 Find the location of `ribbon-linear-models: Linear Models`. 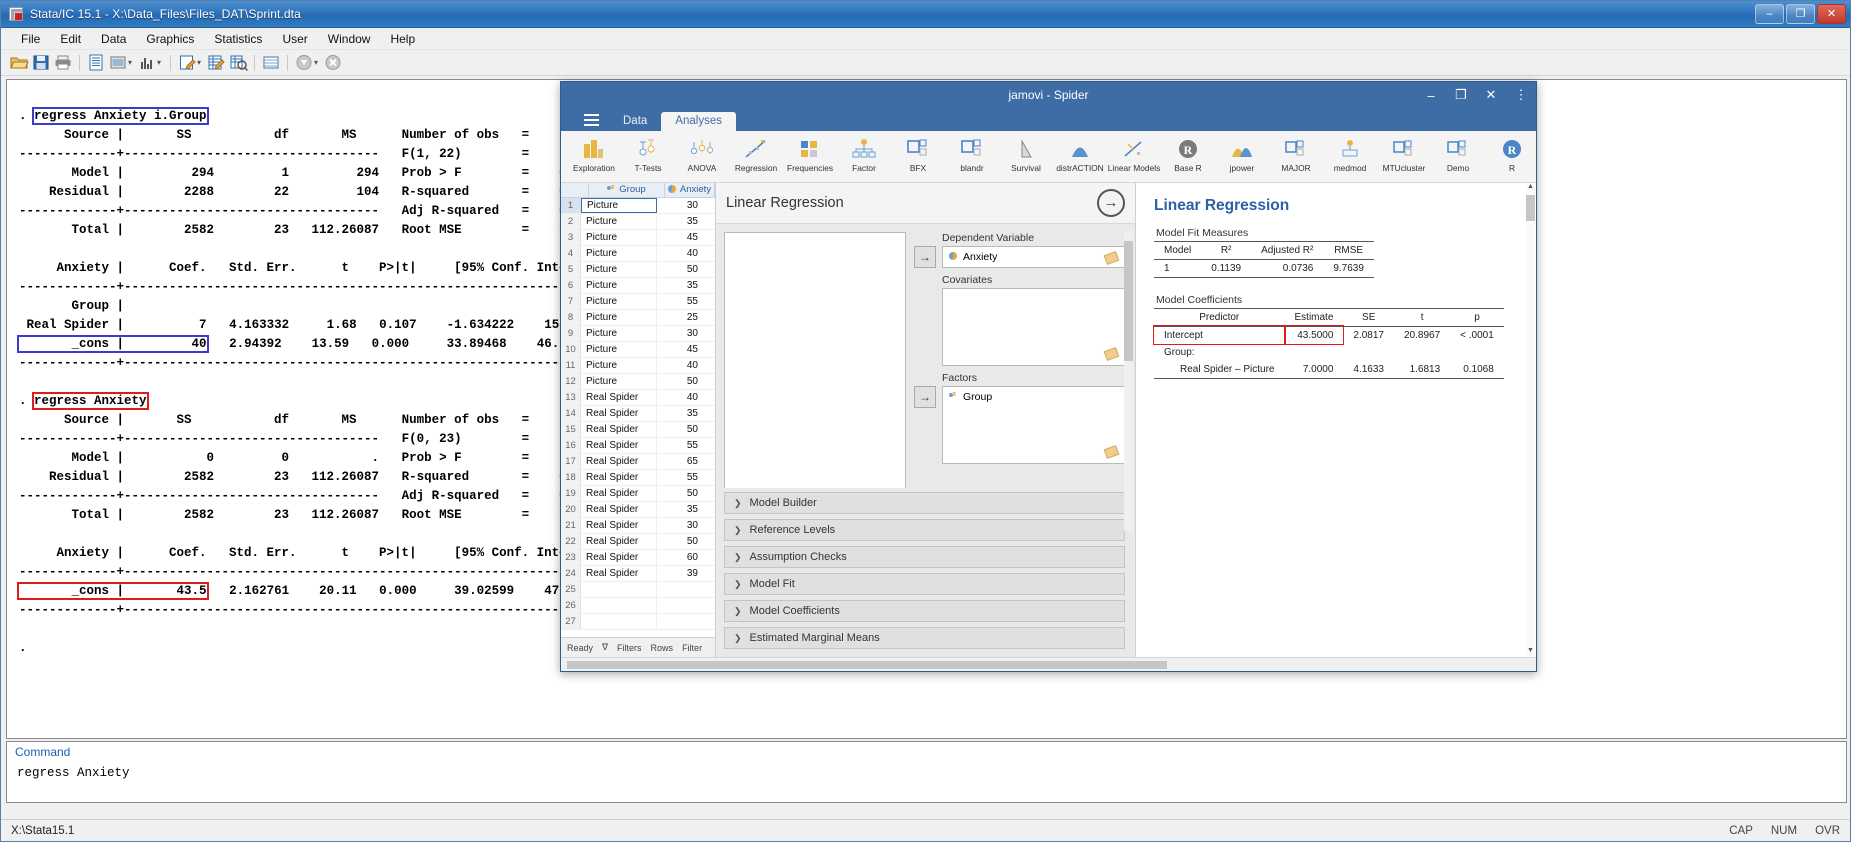

ribbon-linear-models: Linear Models is located at coordinates (1134, 158).